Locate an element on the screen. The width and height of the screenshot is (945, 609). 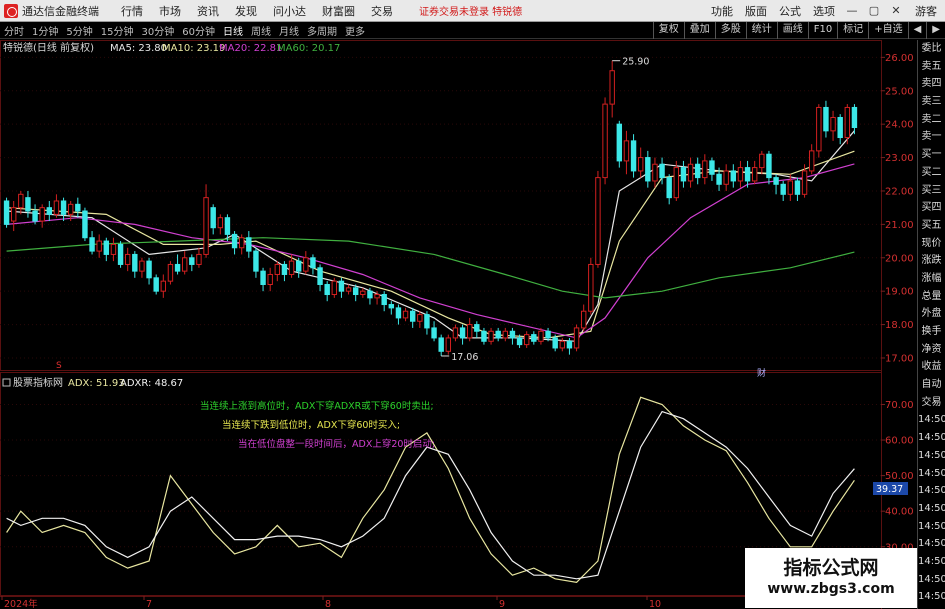
menu-item-formula: 公式 is located at coordinates (790, 11).